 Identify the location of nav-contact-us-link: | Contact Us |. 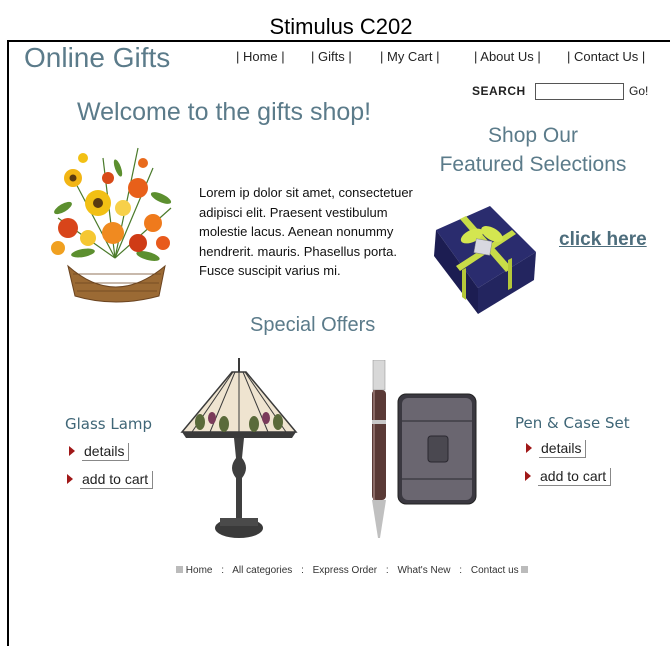
(606, 56).